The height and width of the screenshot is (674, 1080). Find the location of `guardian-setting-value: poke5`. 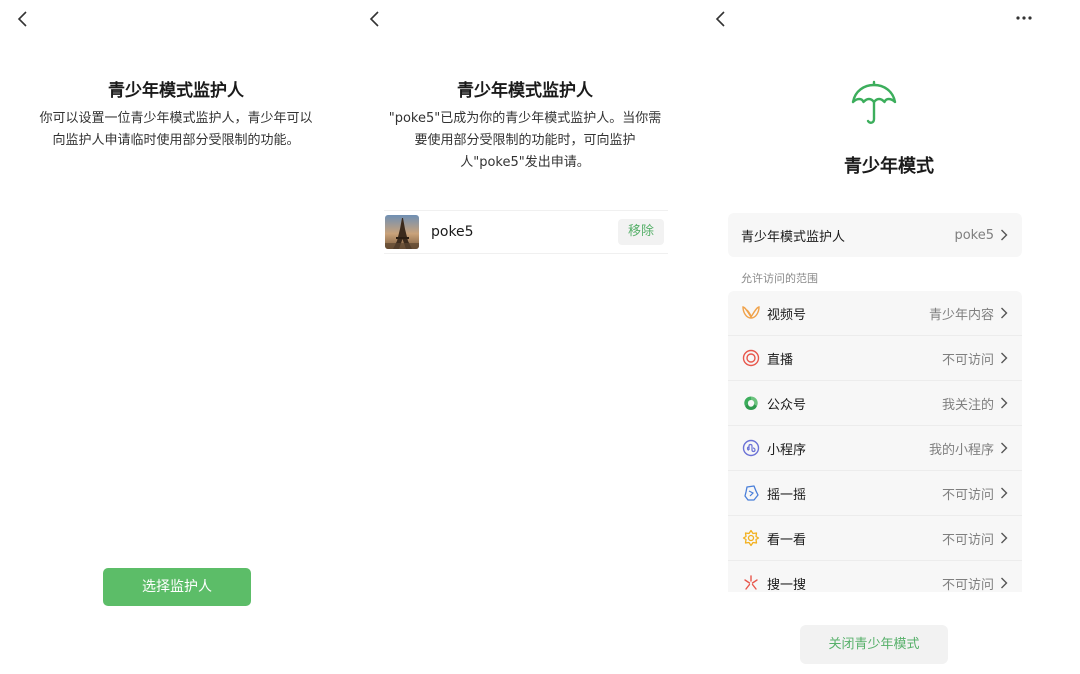

guardian-setting-value: poke5 is located at coordinates (974, 235).